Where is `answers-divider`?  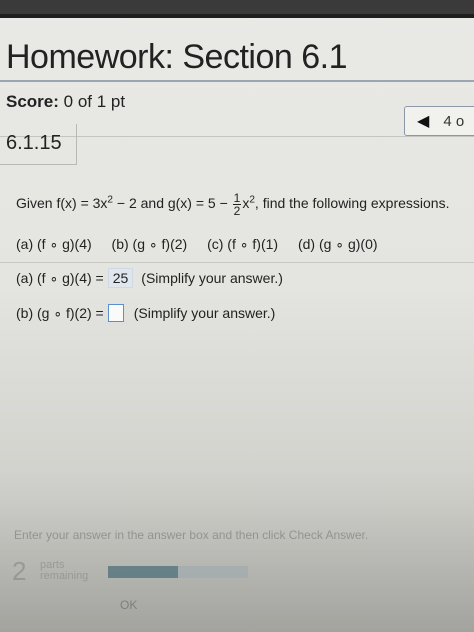 answers-divider is located at coordinates (237, 262).